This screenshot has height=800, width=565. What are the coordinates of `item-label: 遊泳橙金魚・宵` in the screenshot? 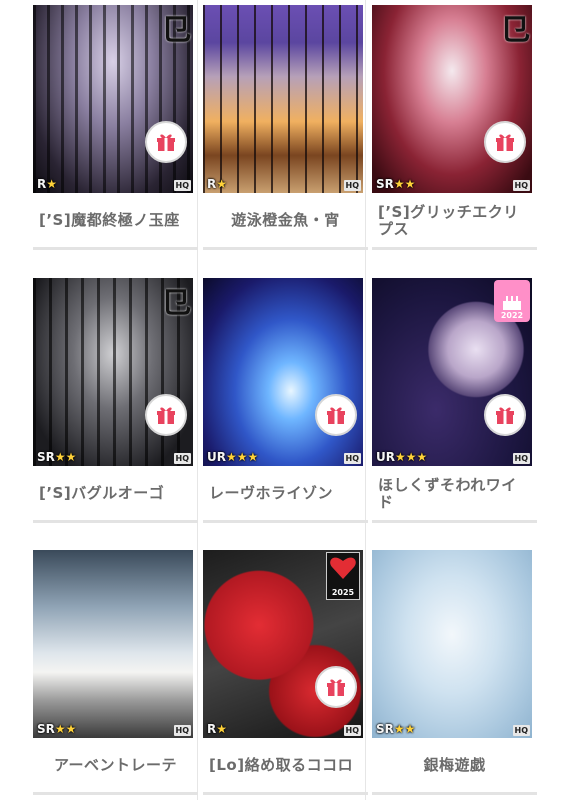 It's located at (285, 222).